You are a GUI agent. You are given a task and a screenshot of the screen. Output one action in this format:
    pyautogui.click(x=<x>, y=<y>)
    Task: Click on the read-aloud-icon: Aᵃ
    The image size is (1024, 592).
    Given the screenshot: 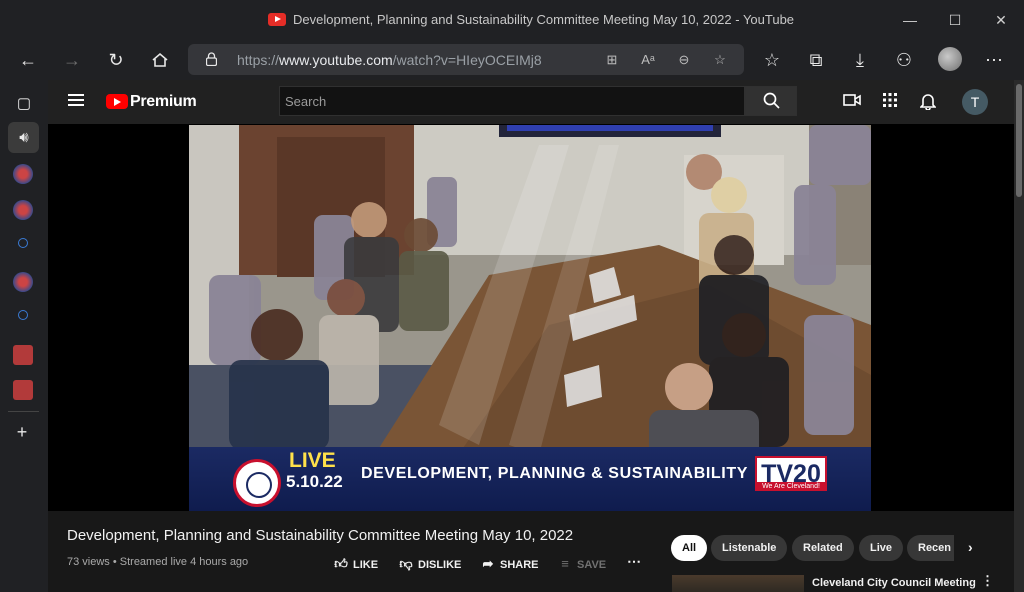 What is the action you would take?
    pyautogui.click(x=648, y=60)
    